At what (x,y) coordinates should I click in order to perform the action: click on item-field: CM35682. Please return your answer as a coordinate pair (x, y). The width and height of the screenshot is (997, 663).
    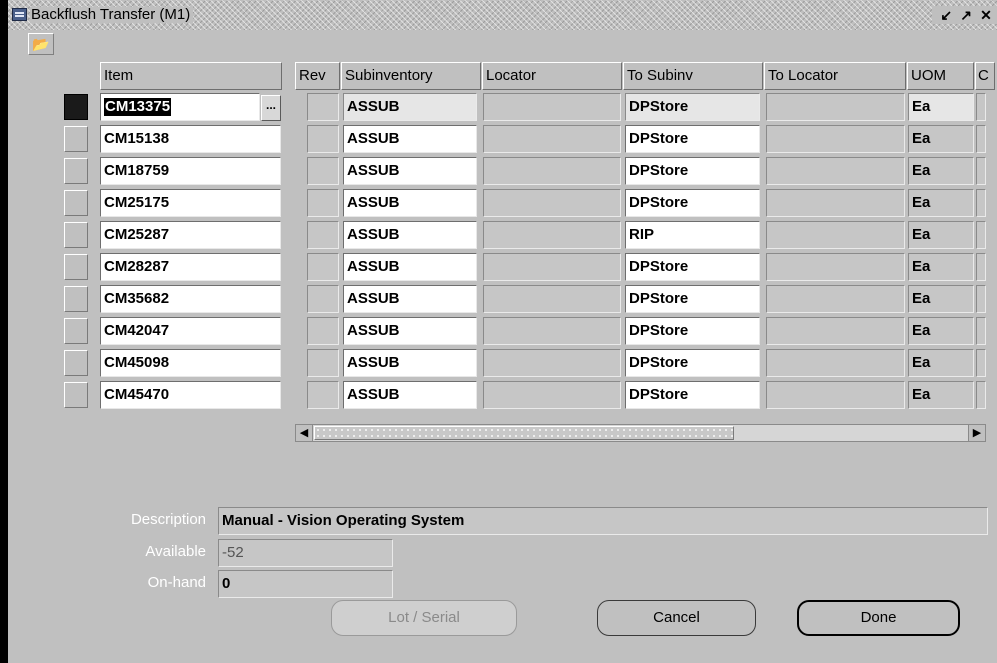
    Looking at the image, I should click on (190, 299).